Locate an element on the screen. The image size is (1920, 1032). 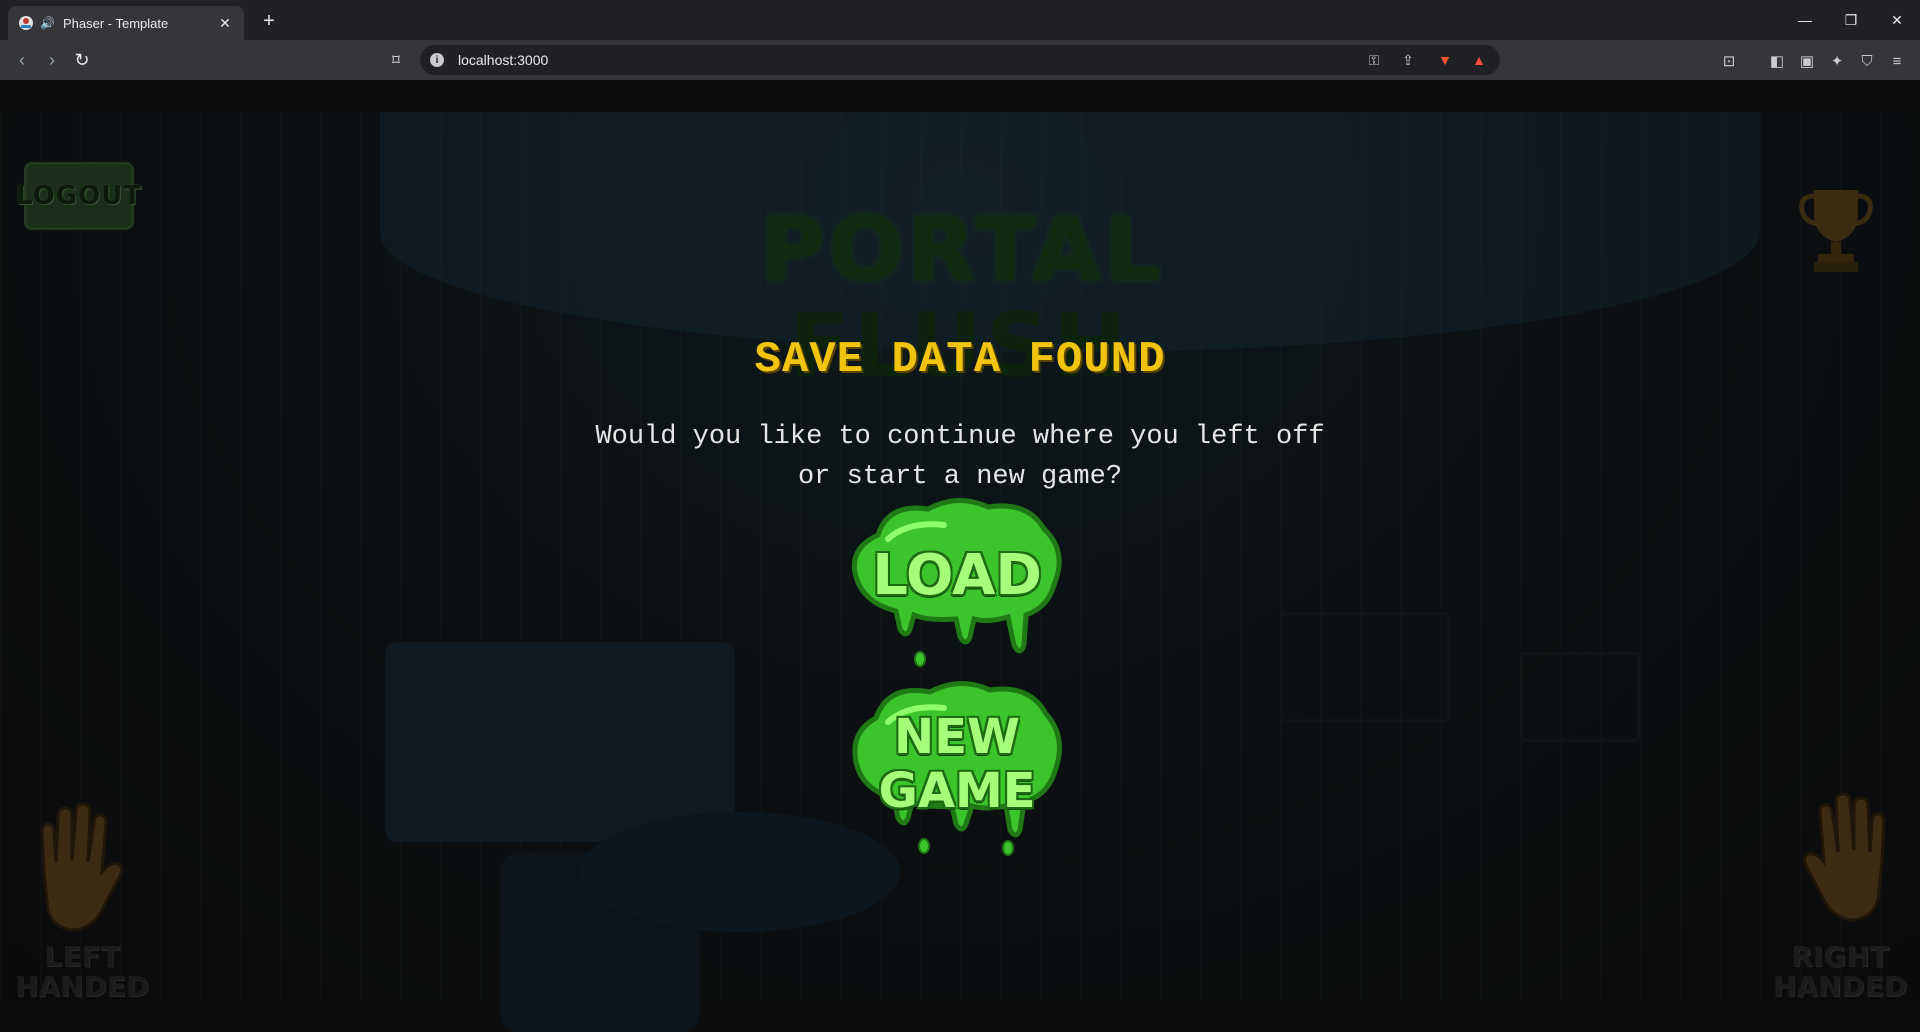
logout-button: LOGOUT is located at coordinates (78, 196).